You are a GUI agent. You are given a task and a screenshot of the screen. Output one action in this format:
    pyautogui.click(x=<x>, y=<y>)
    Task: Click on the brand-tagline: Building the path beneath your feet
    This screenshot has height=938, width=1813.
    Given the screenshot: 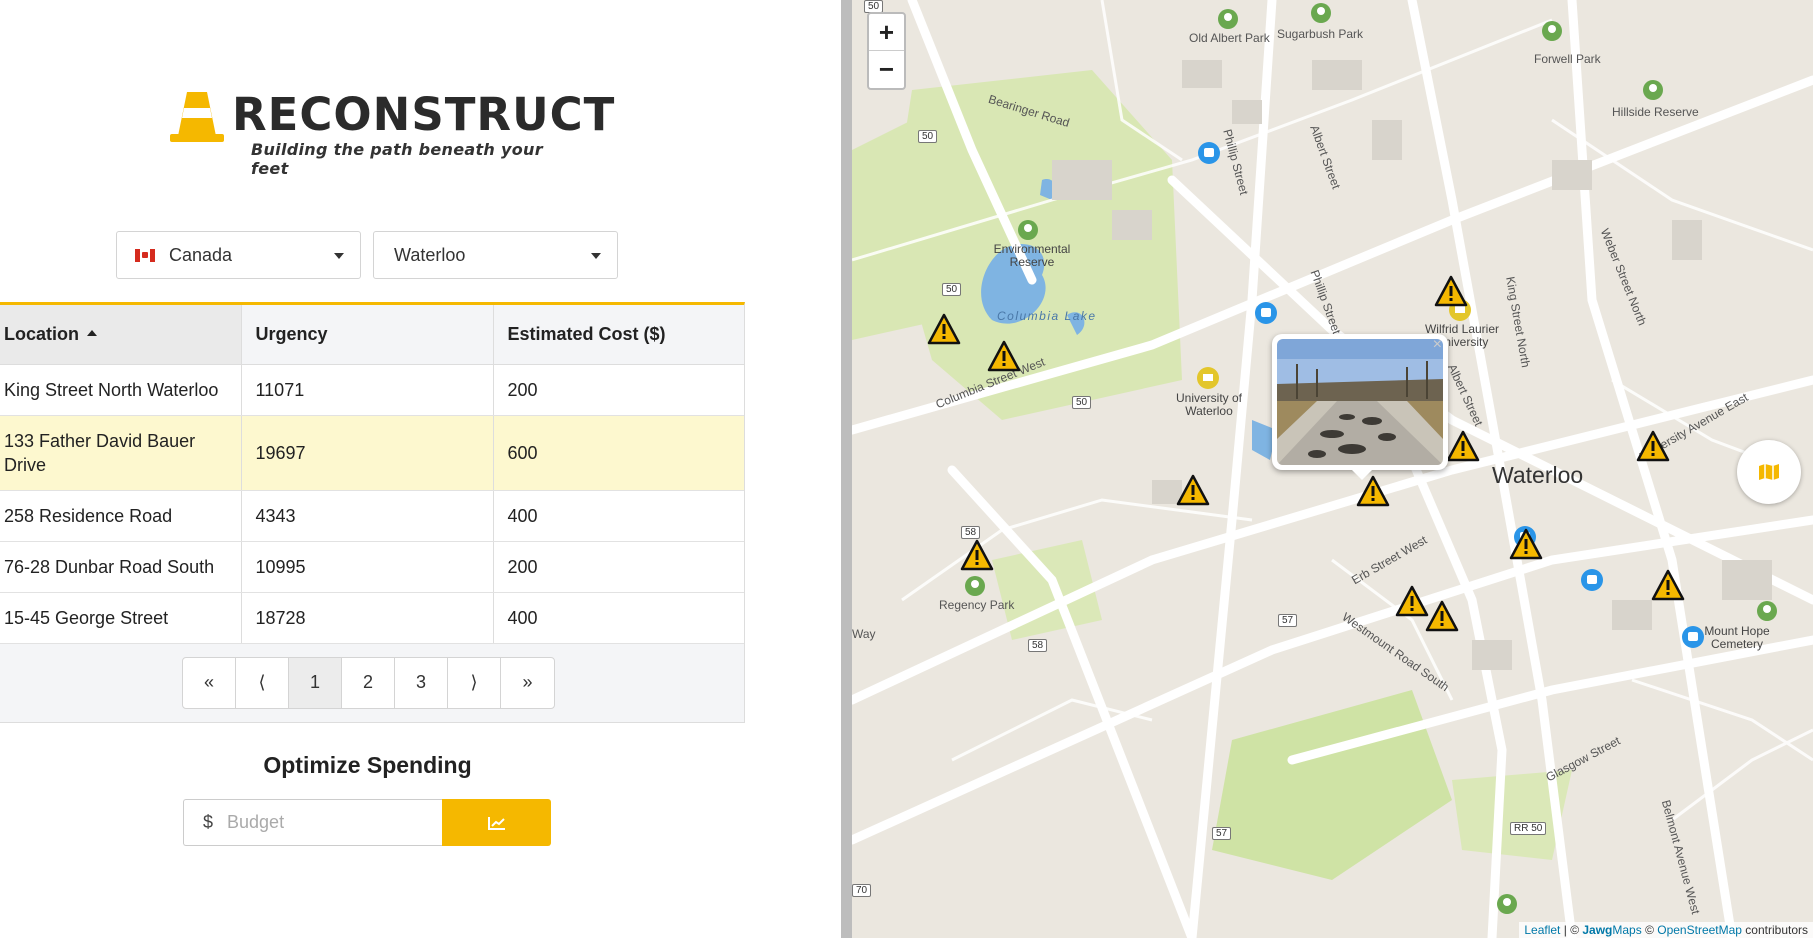 What is the action you would take?
    pyautogui.click(x=397, y=159)
    